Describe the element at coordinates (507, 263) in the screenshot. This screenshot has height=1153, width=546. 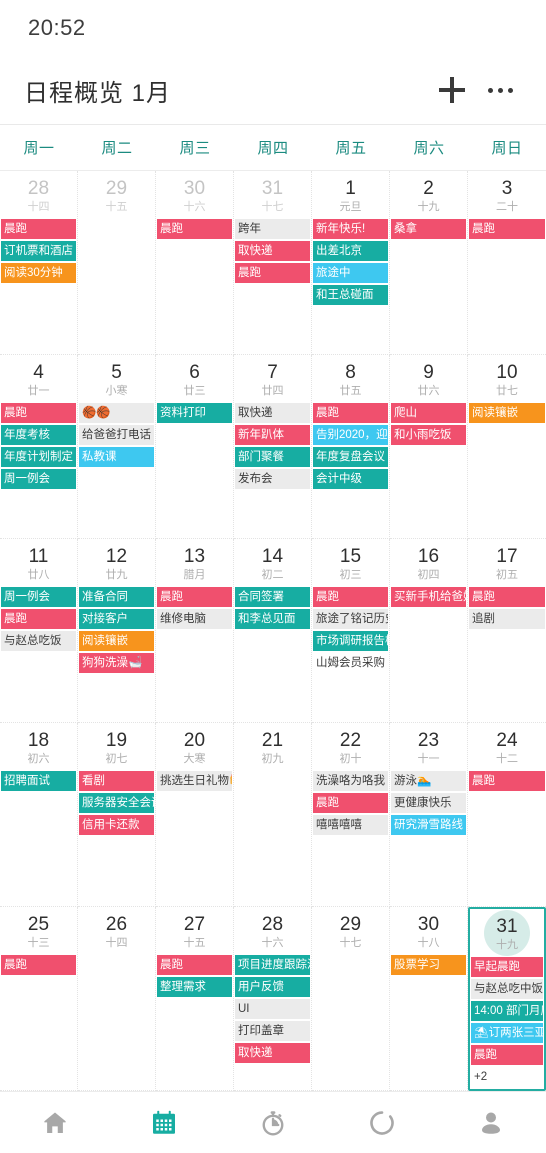
I see `day-cell-3: 3 二十 晨跑` at that location.